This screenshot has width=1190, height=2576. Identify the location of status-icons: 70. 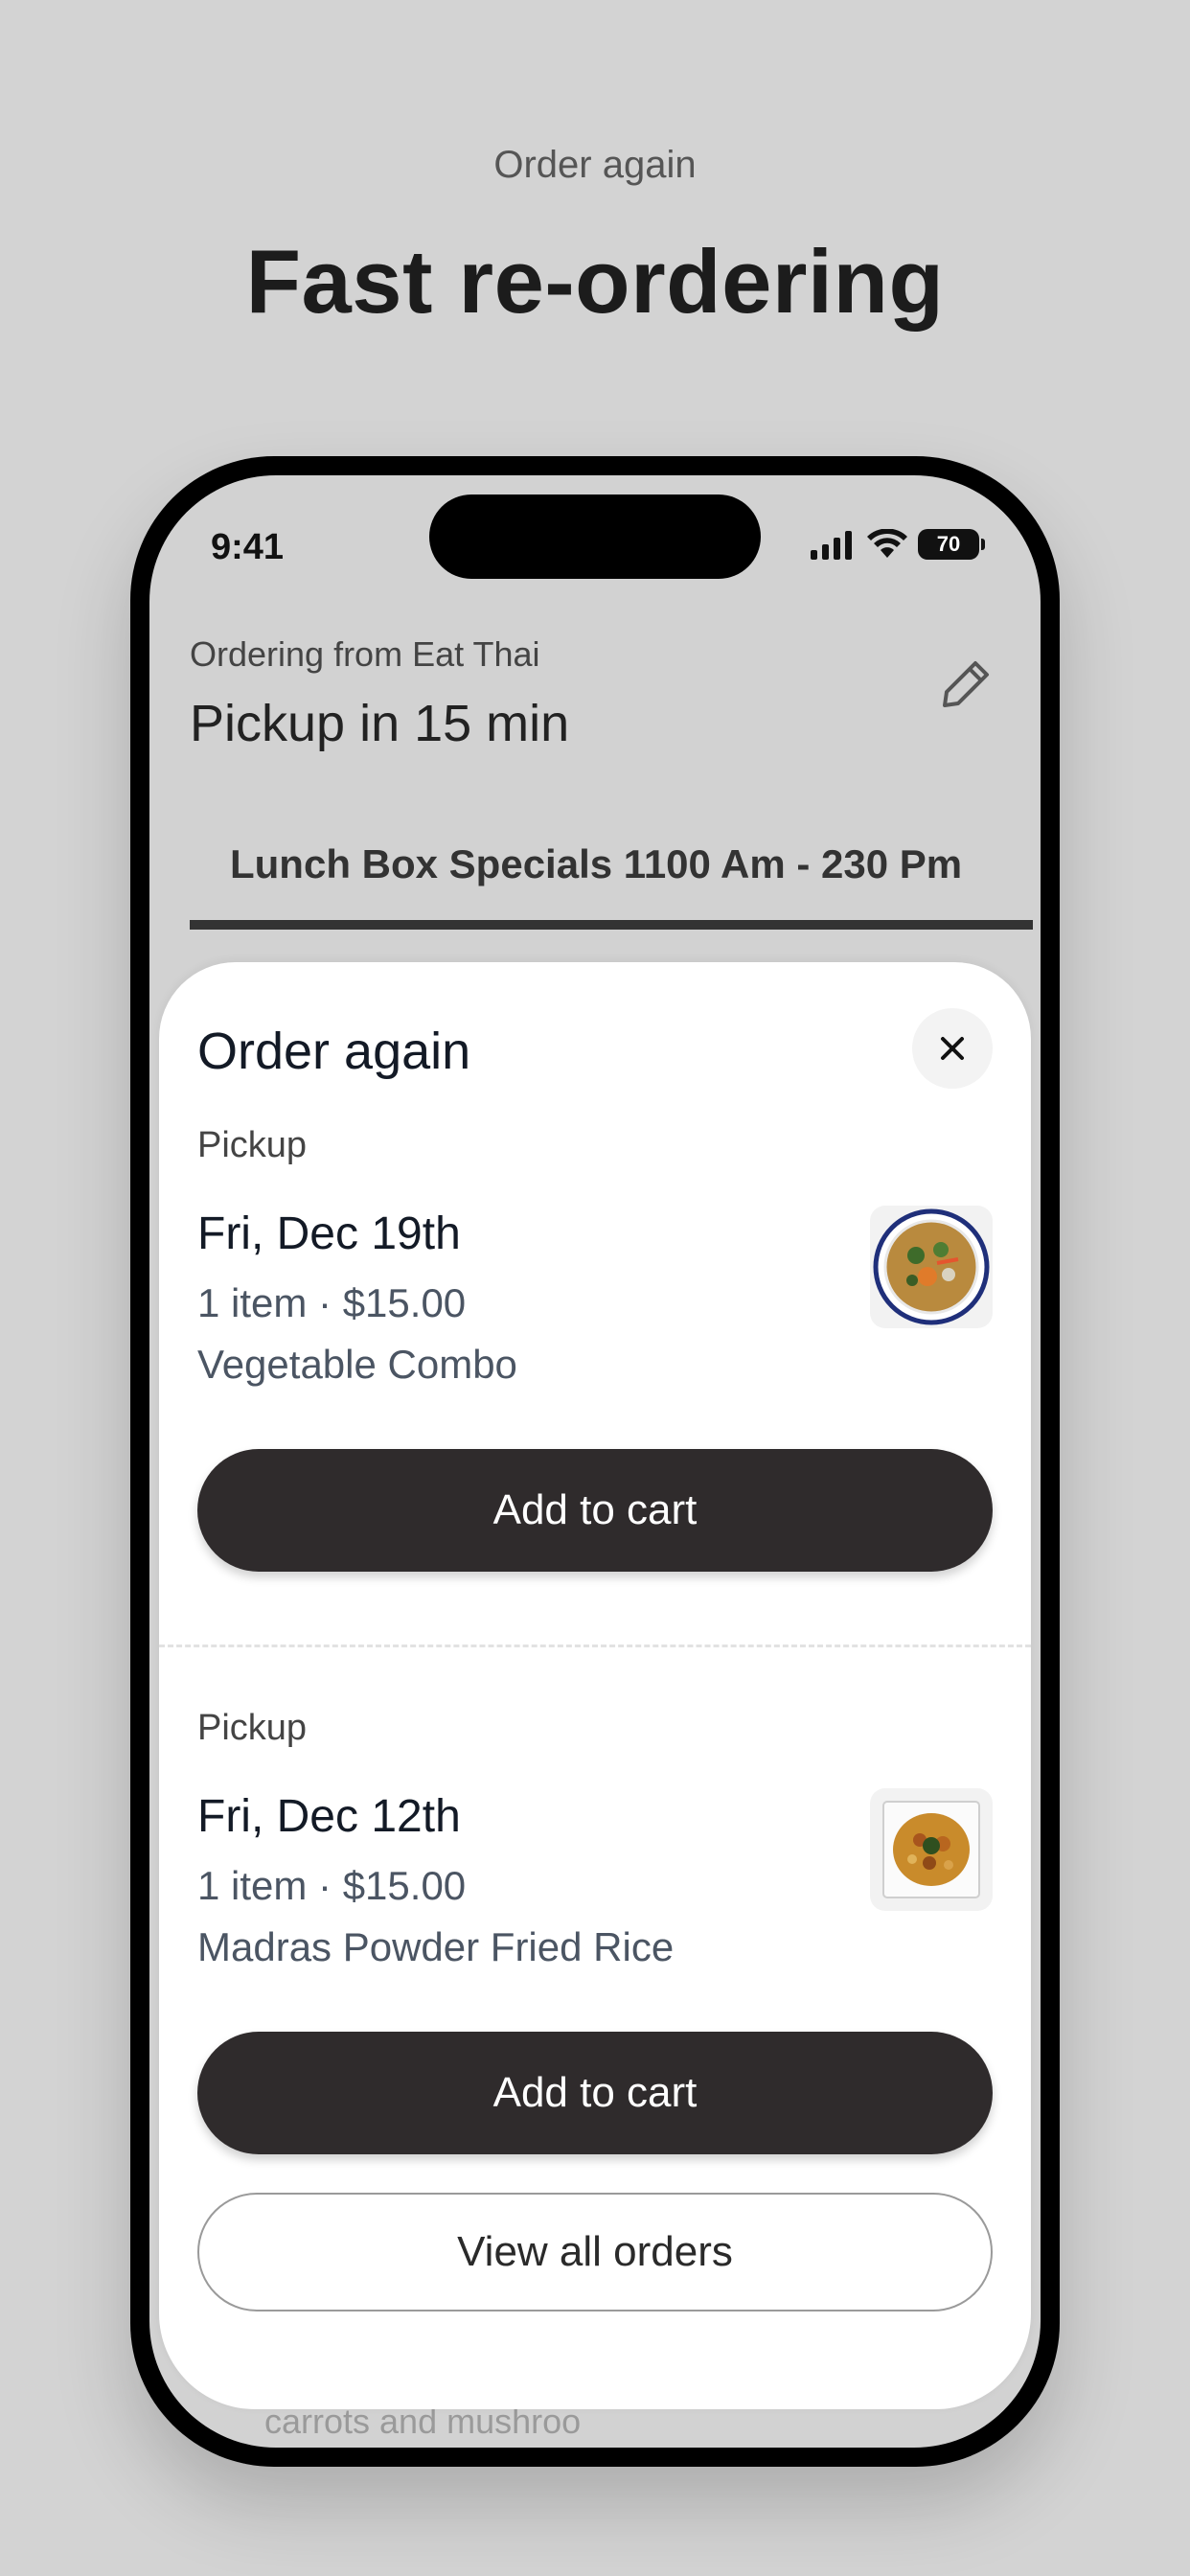
(897, 544).